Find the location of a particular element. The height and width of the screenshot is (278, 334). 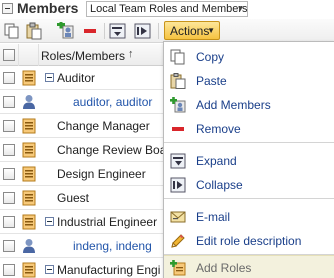

select-all-checkbox is located at coordinates (9, 55).